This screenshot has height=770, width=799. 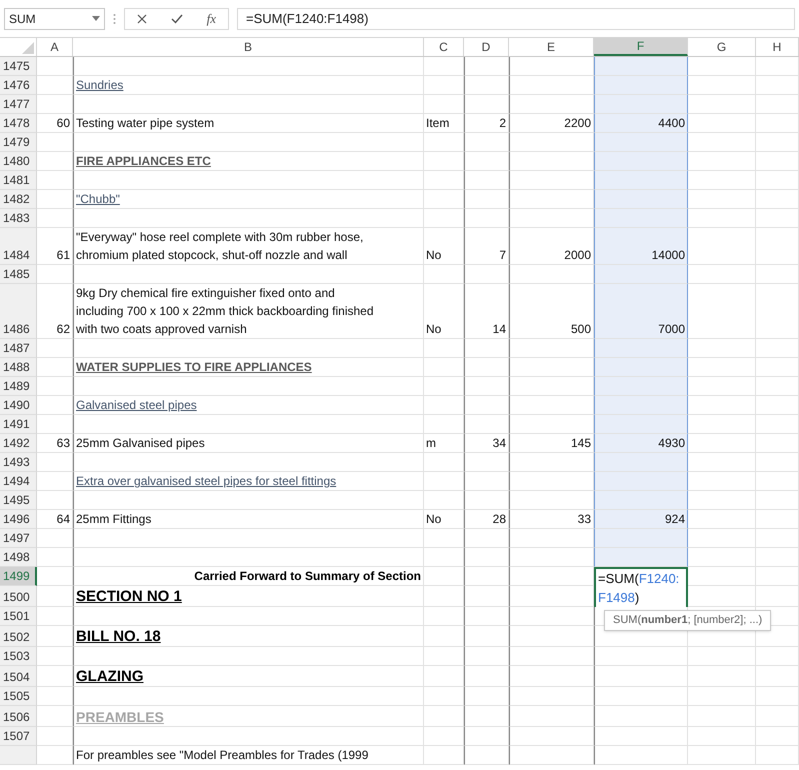 I want to click on column-header: D, so click(x=486, y=47).